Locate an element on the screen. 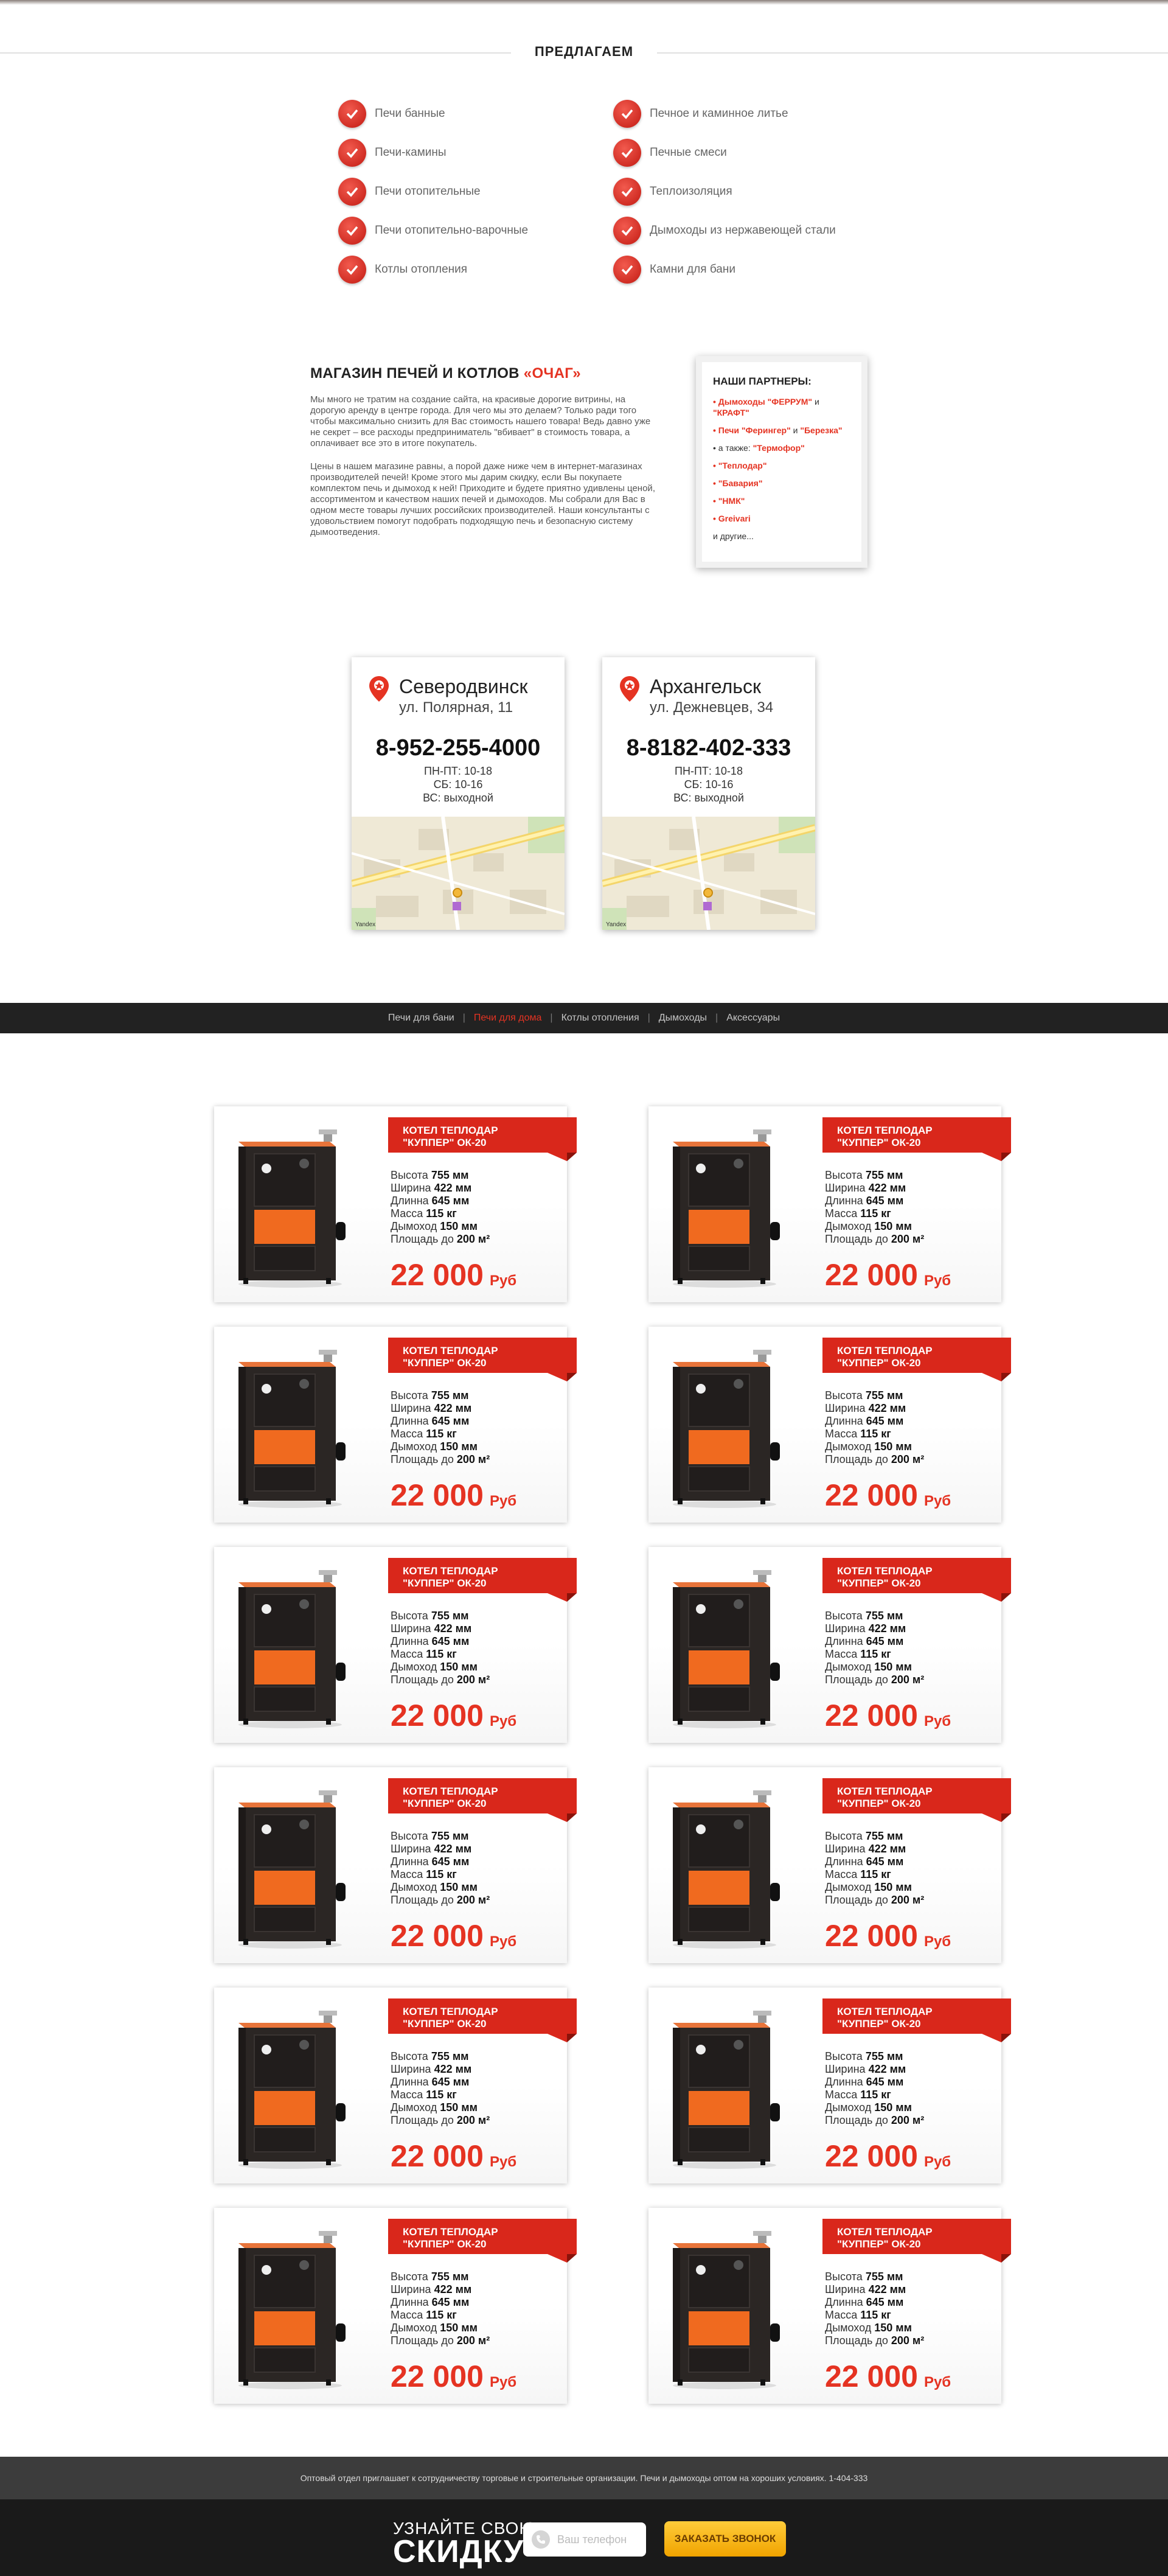  hours-saturday: СБ: 10-16 is located at coordinates (709, 784).